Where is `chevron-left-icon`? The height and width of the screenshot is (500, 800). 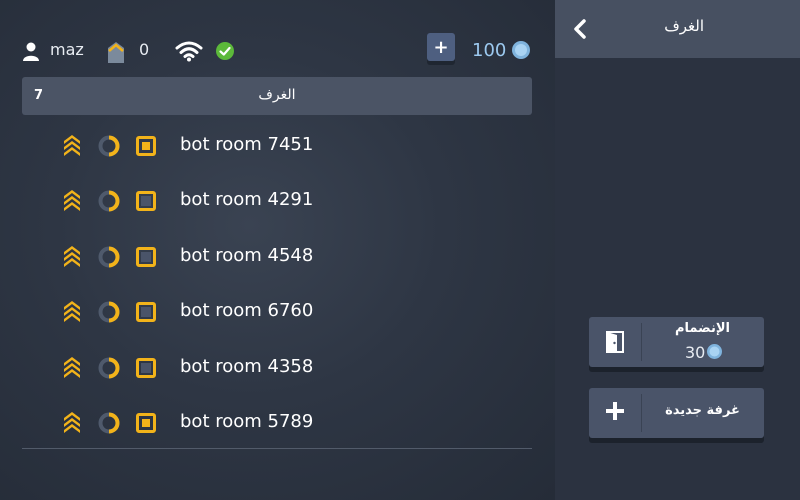
chevron-left-icon is located at coordinates (580, 29).